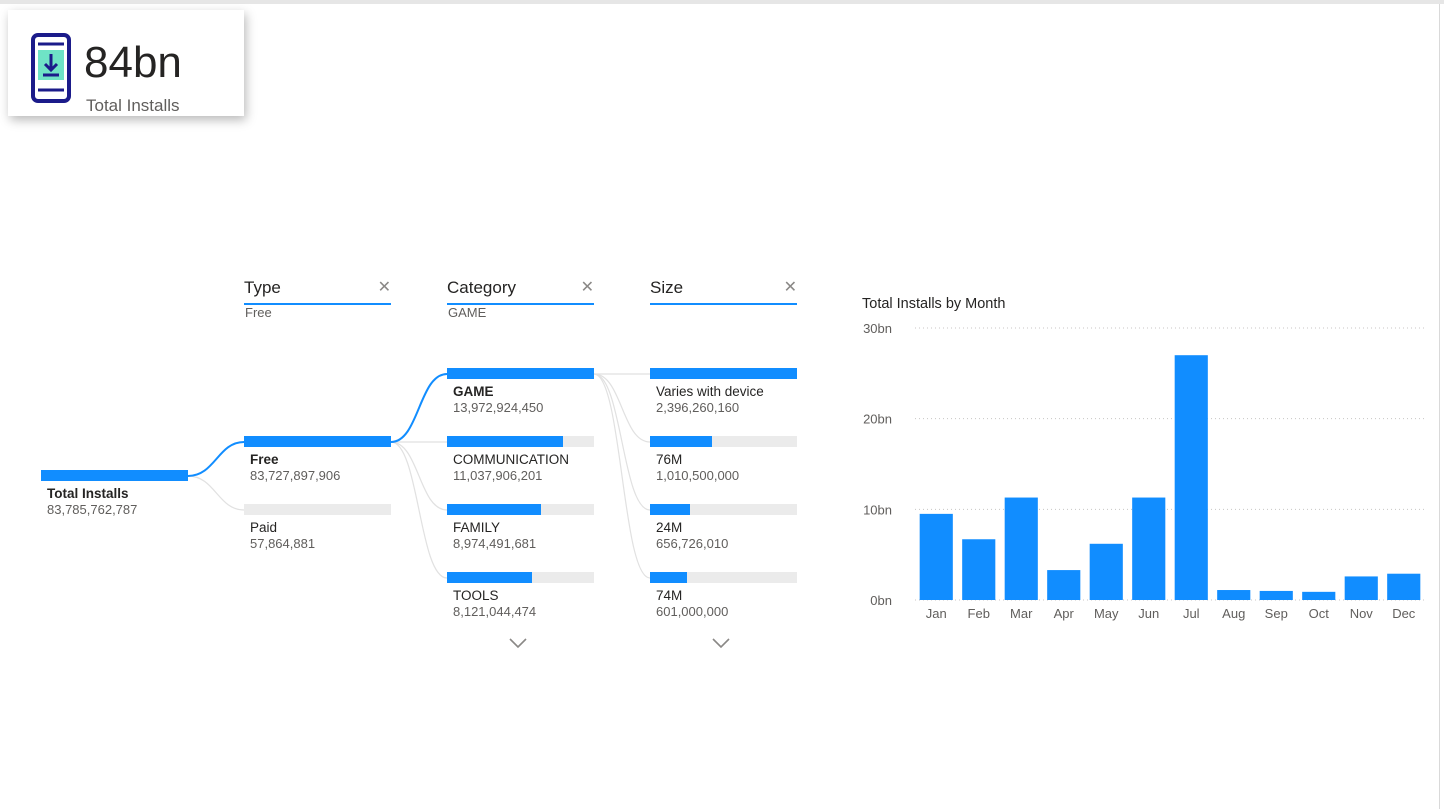 The image size is (1444, 809). What do you see at coordinates (1276, 595) in the screenshot?
I see `bar-sep` at bounding box center [1276, 595].